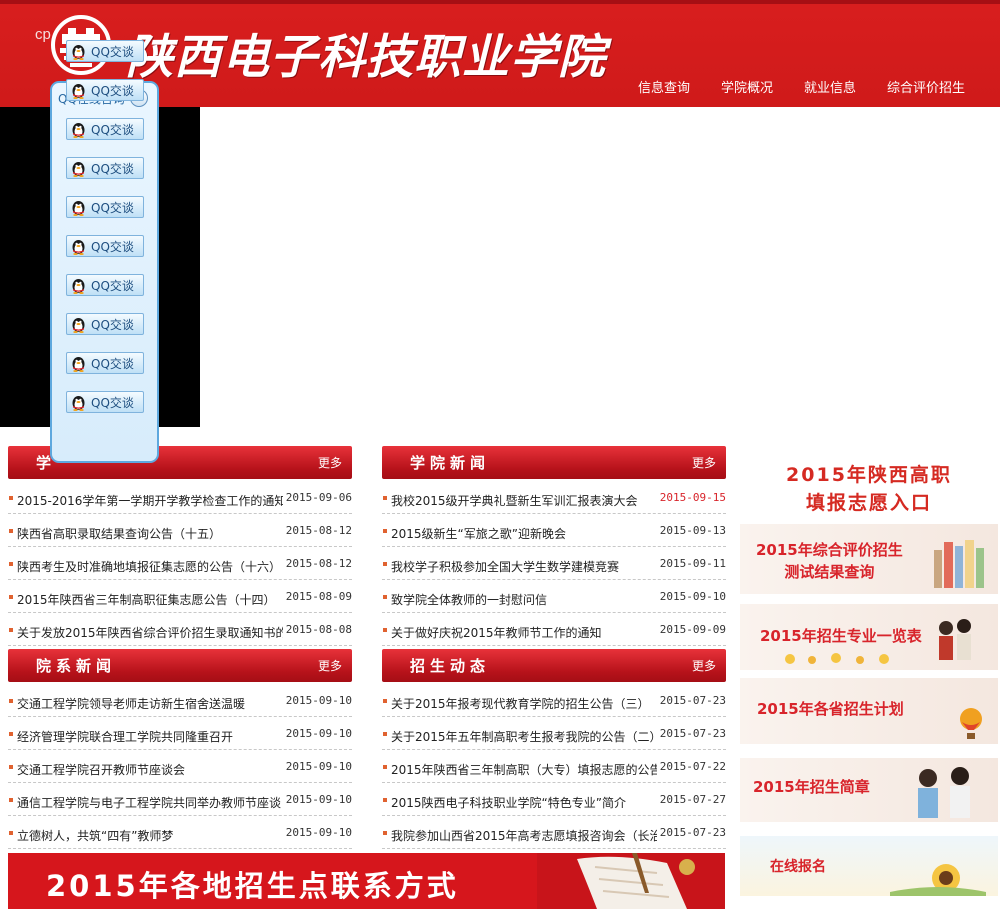 The width and height of the screenshot is (1000, 909). Describe the element at coordinates (631, 881) in the screenshot. I see `scroll-quill-icon` at that location.